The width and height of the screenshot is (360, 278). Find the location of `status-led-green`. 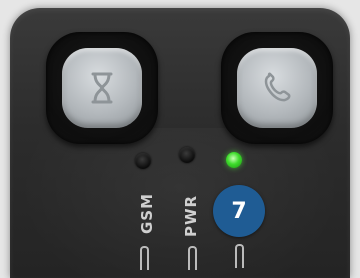

status-led-green is located at coordinates (234, 160).